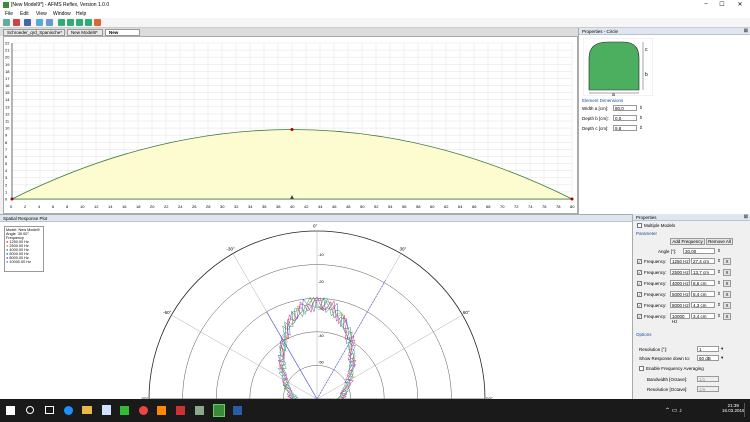  What do you see at coordinates (706, 4) in the screenshot?
I see `minimize-button: –` at bounding box center [706, 4].